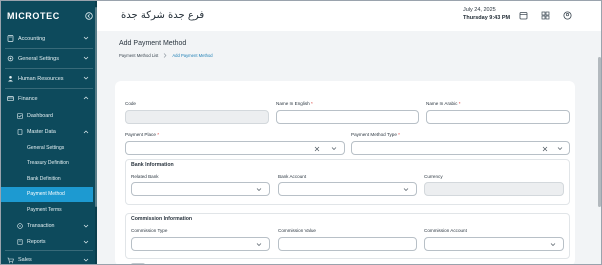  What do you see at coordinates (44, 178) in the screenshot?
I see `sidebar-item-label: Bank Definition` at bounding box center [44, 178].